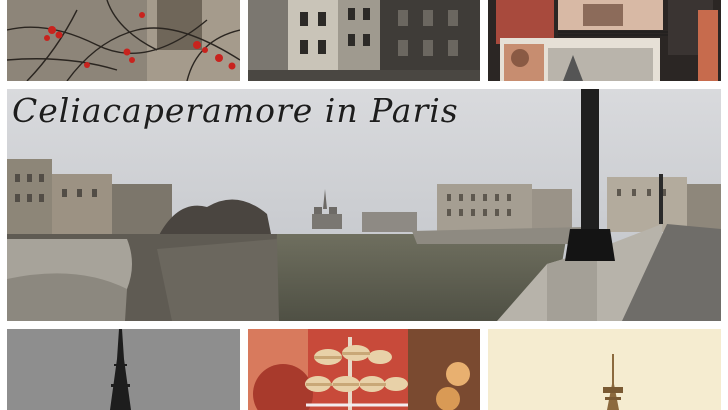 Image resolution: width=728 pixels, height=410 pixels. Describe the element at coordinates (235, 110) in the screenshot. I see `collage-title: Celiacaperamore in Paris` at that location.